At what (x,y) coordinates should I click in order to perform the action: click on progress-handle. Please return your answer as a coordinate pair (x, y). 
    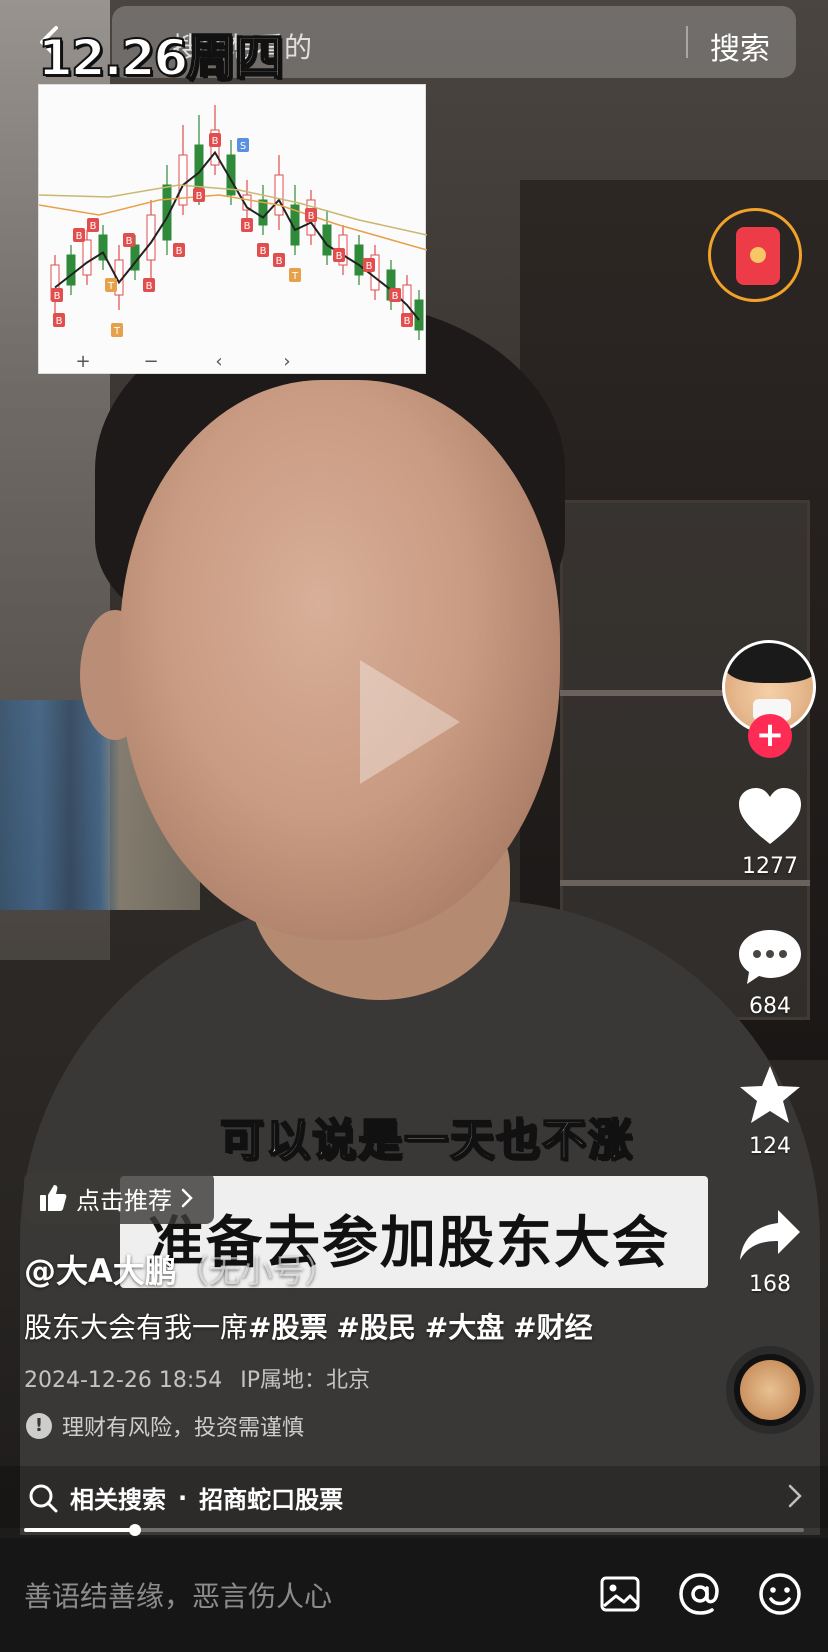
    Looking at the image, I should click on (134, 1530).